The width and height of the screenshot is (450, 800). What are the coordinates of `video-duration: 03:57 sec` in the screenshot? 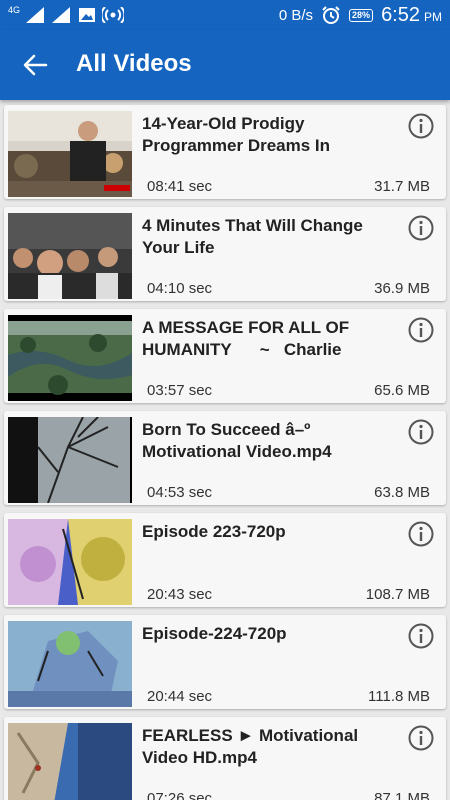 It's located at (180, 390).